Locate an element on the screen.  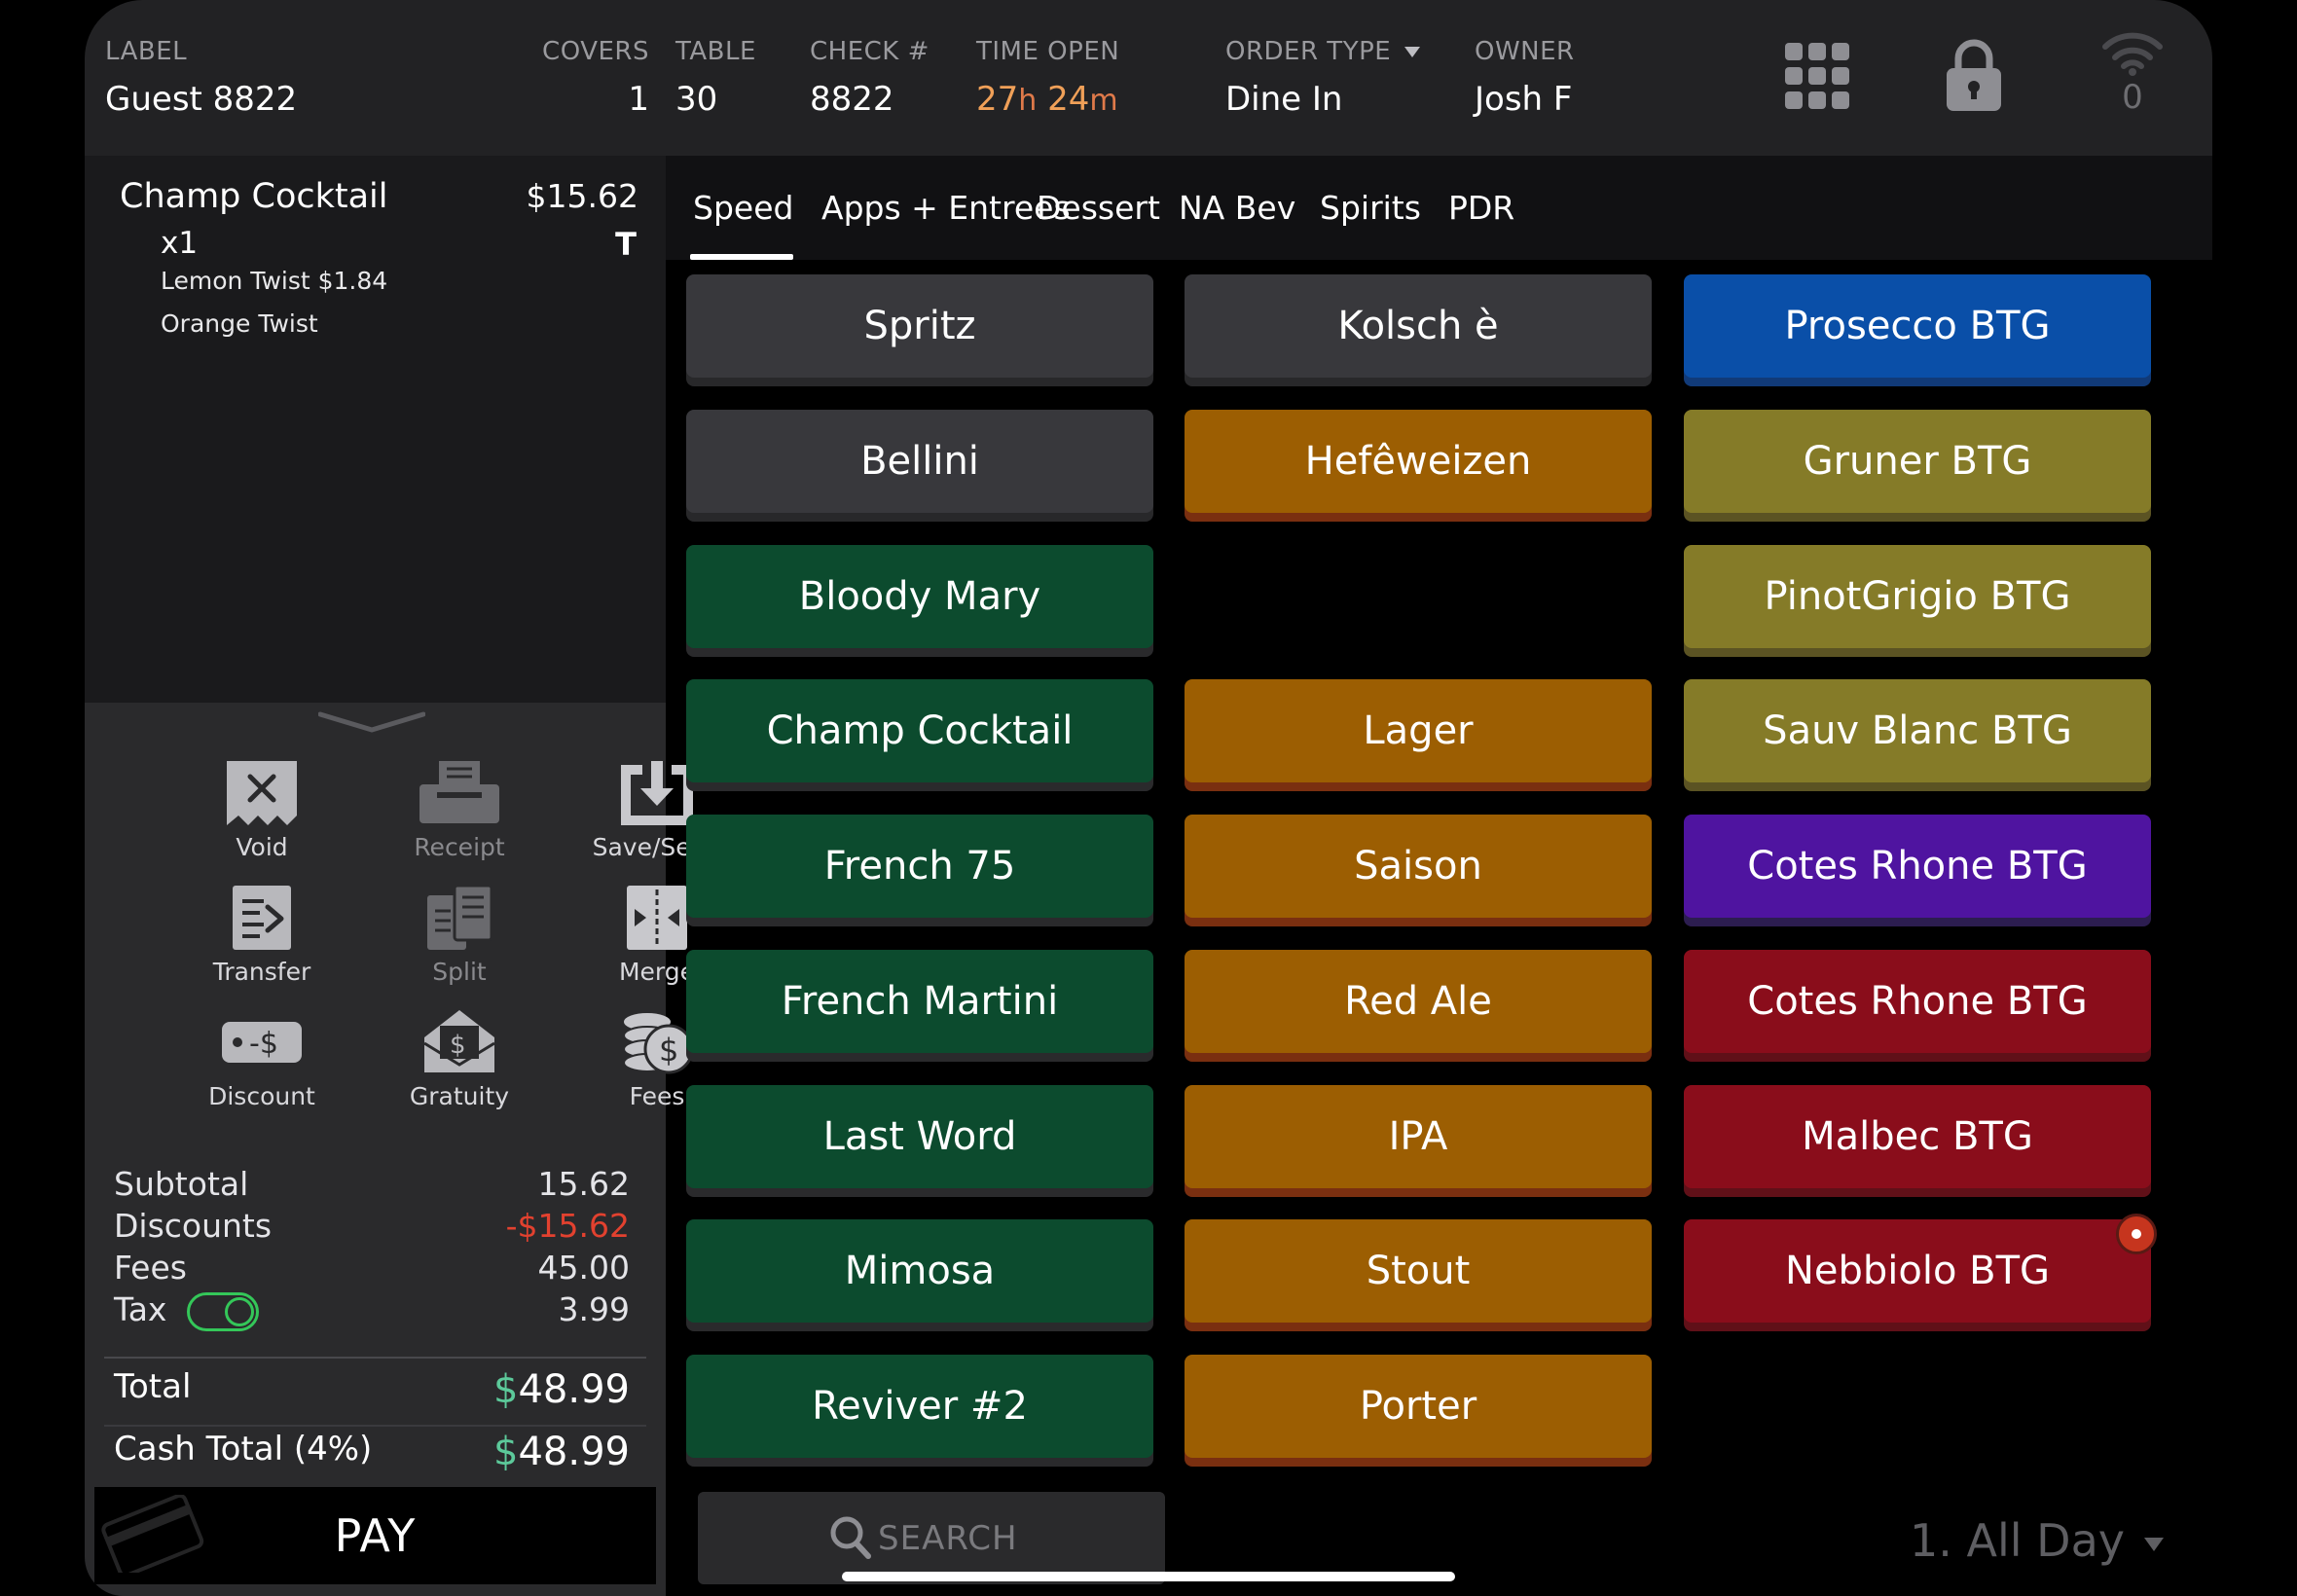
fees-icon: $ is located at coordinates (658, 1043).